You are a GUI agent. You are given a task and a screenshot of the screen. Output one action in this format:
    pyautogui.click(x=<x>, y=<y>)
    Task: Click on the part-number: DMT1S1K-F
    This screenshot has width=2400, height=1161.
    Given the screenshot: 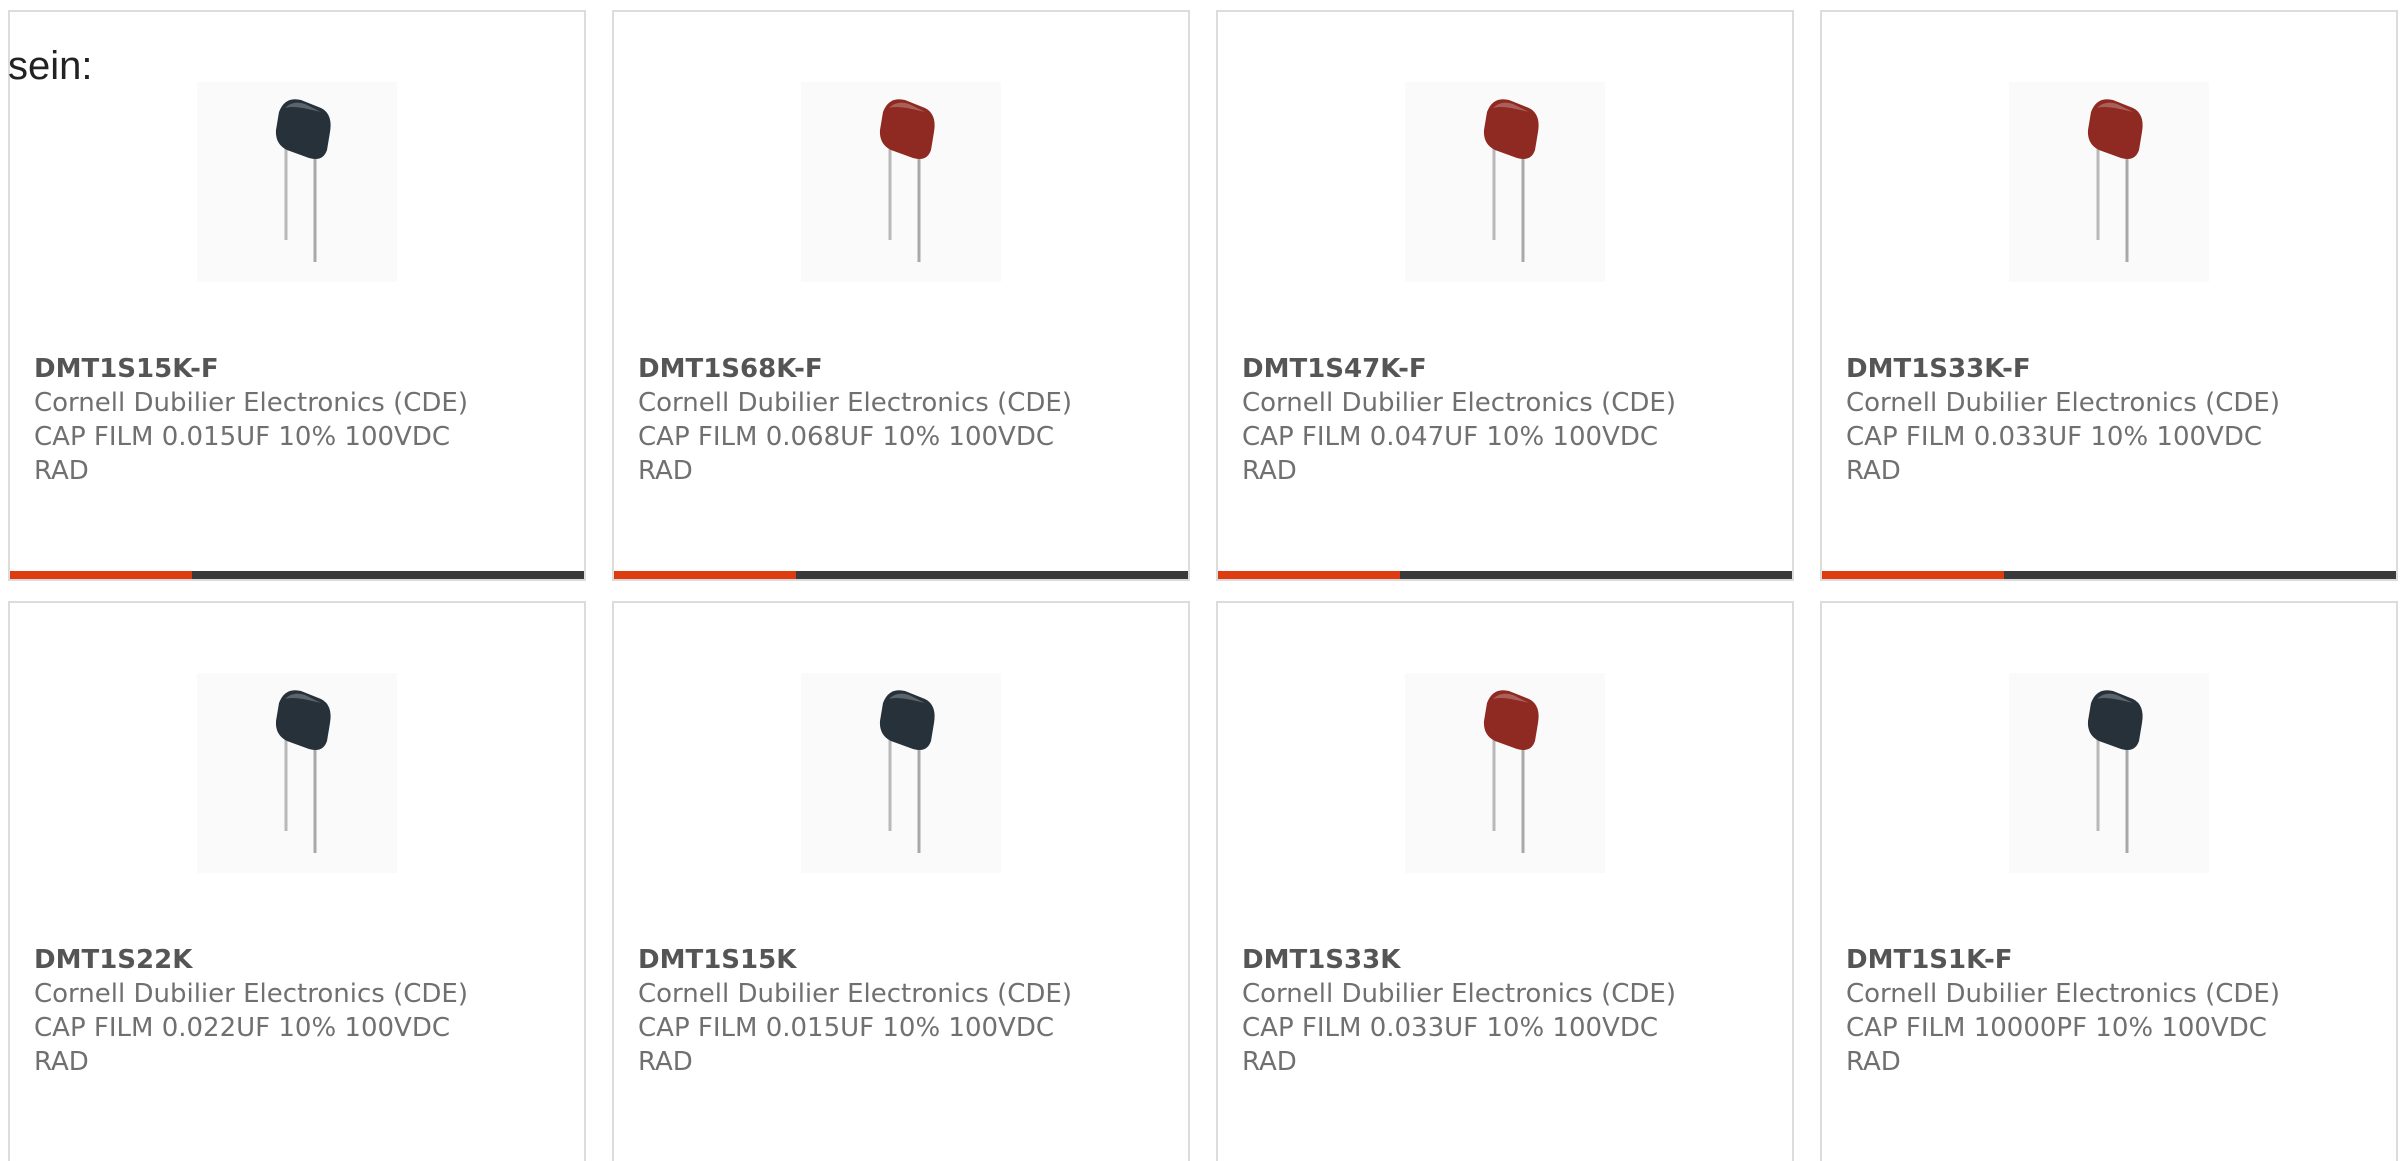 What is the action you would take?
    pyautogui.click(x=2111, y=960)
    